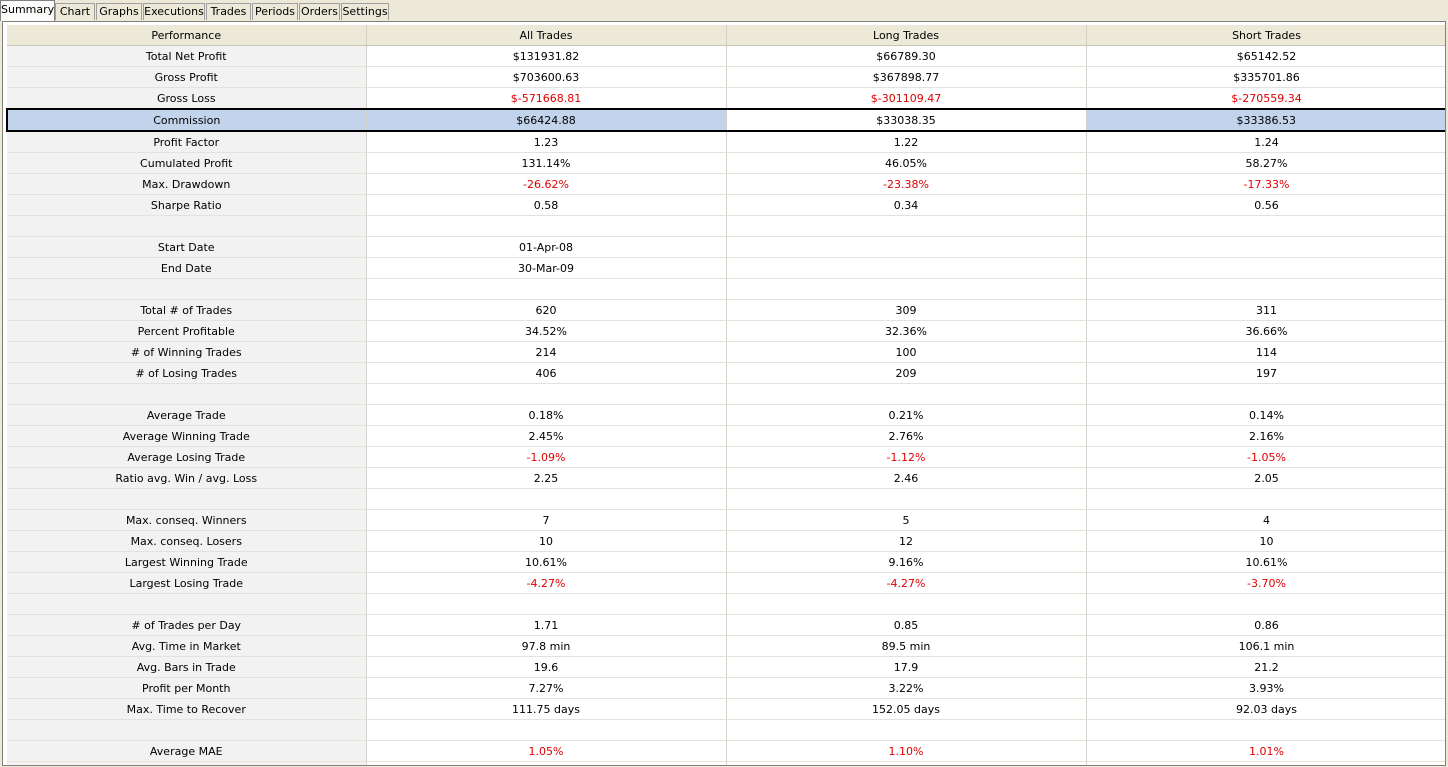  Describe the element at coordinates (546, 625) in the screenshot. I see `cell-all-trades: 1.71` at that location.